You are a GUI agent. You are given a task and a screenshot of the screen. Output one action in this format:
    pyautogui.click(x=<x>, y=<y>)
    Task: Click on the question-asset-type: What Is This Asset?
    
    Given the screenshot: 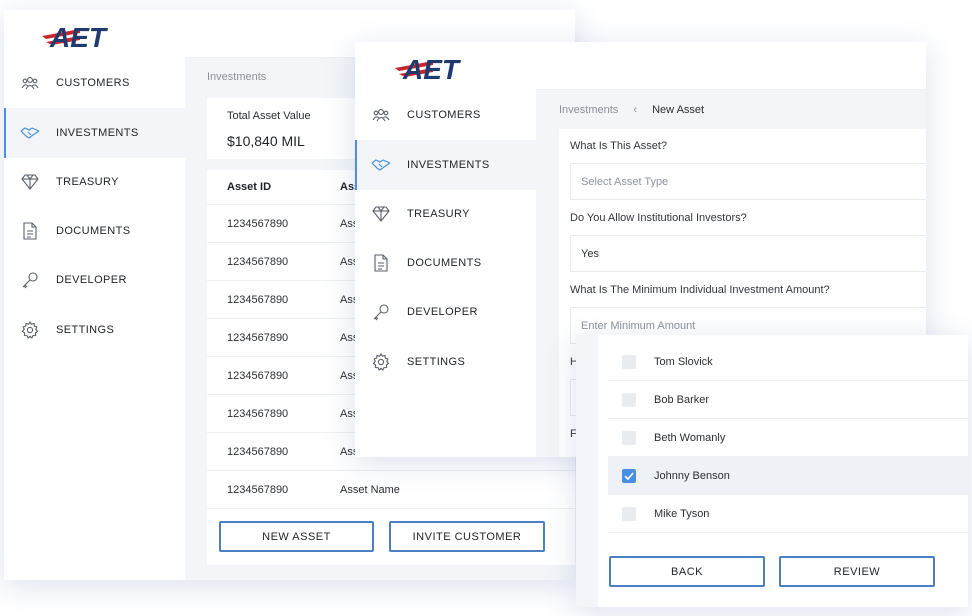 What is the action you would take?
    pyautogui.click(x=619, y=146)
    